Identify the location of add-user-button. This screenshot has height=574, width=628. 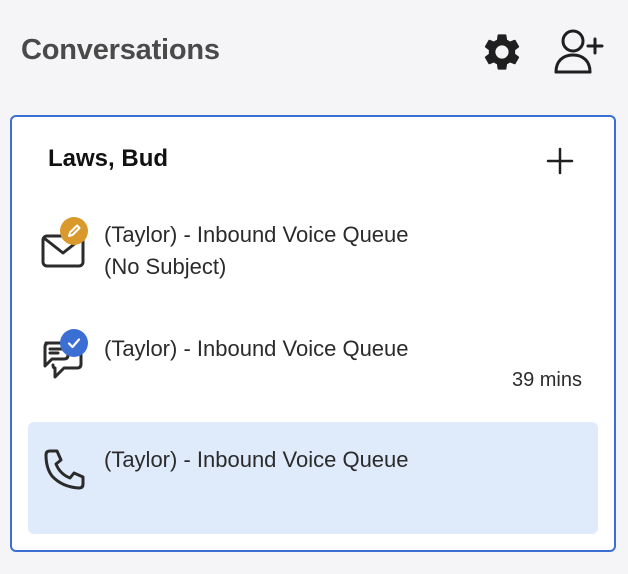
(578, 52).